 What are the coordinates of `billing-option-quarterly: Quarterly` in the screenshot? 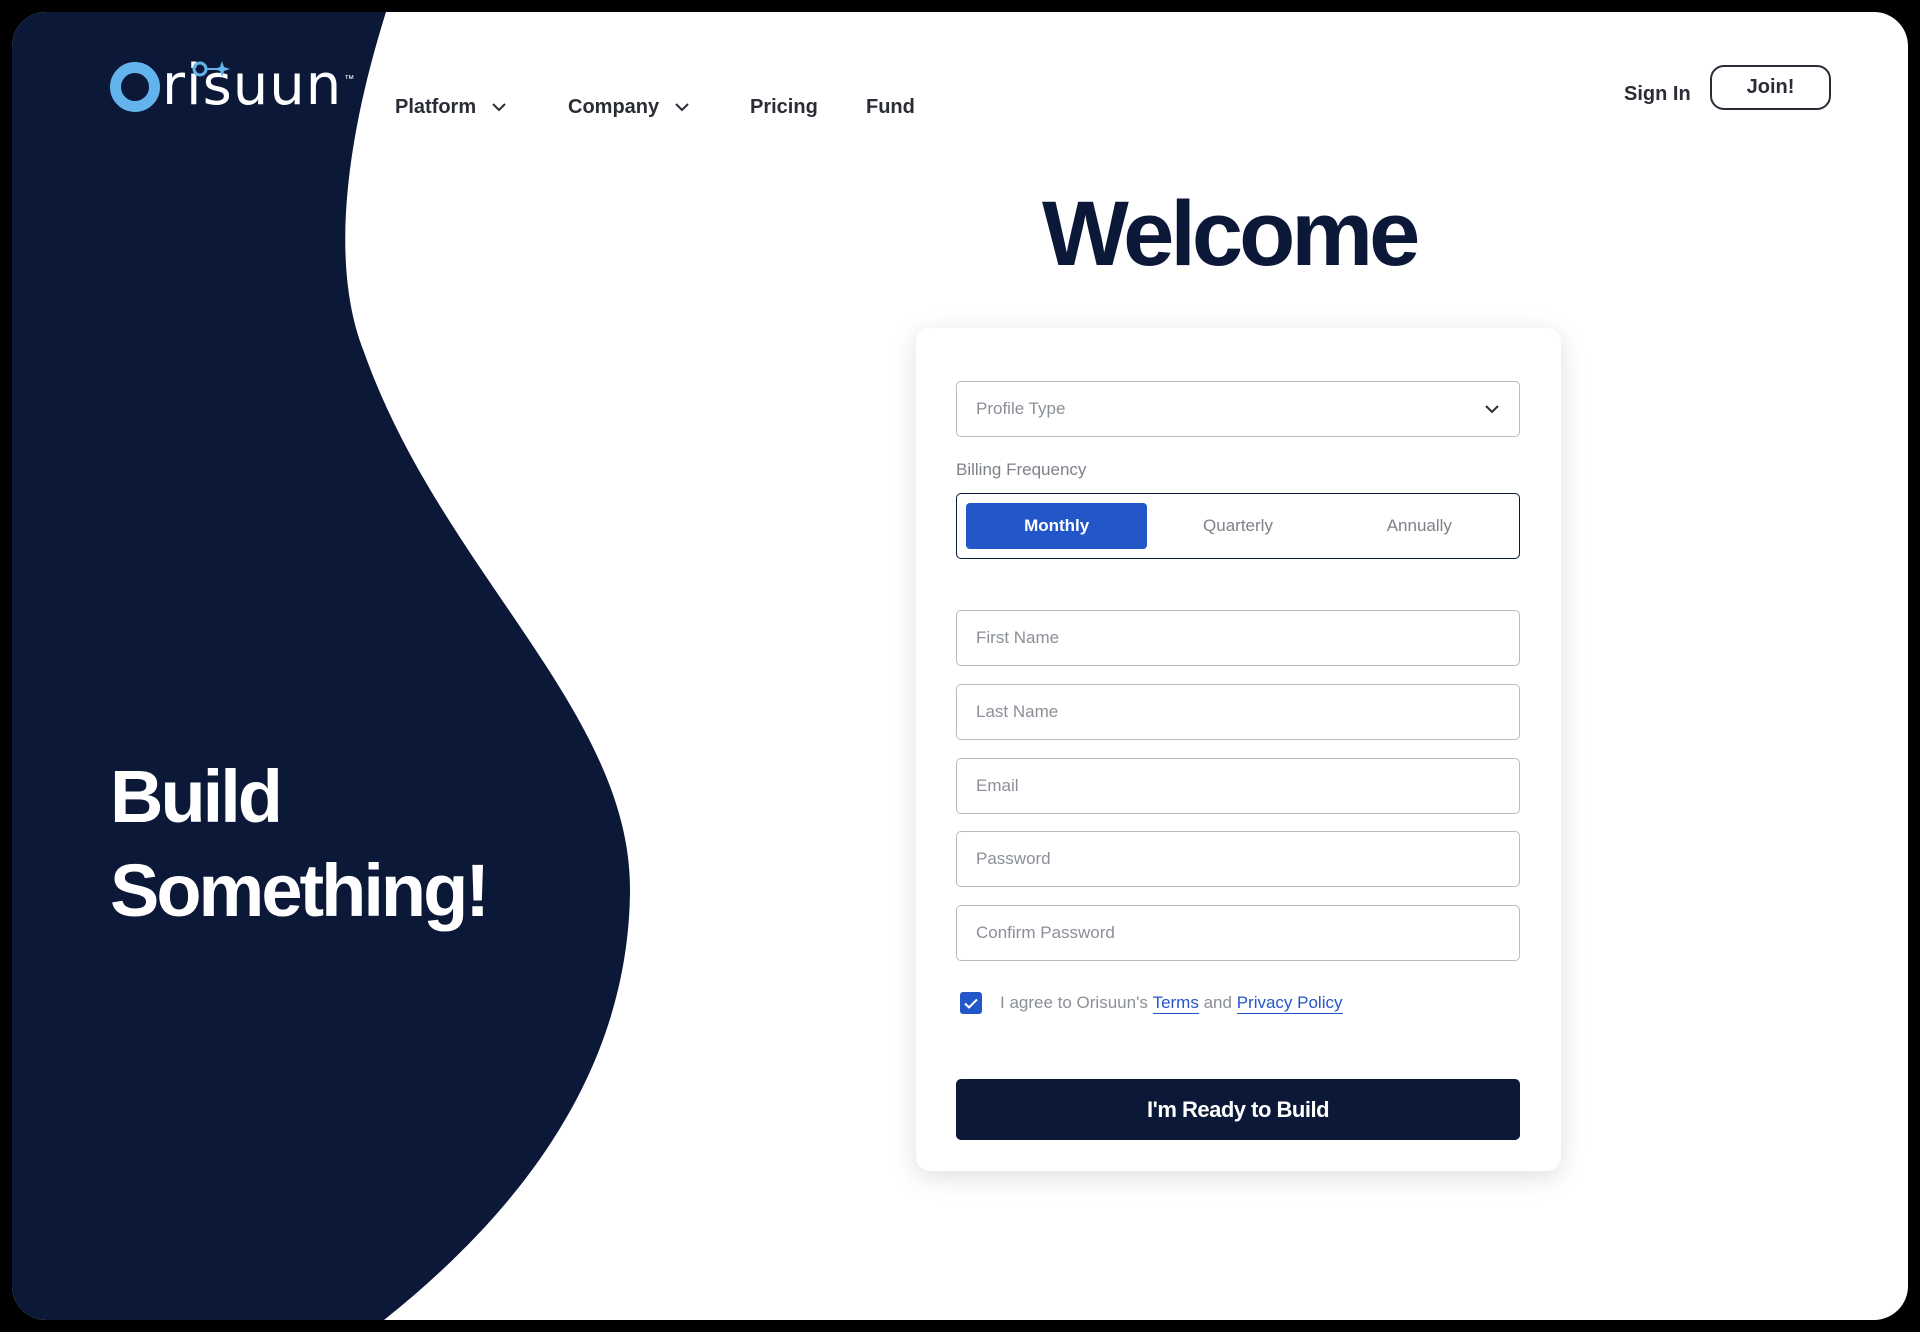 It's located at (1237, 526).